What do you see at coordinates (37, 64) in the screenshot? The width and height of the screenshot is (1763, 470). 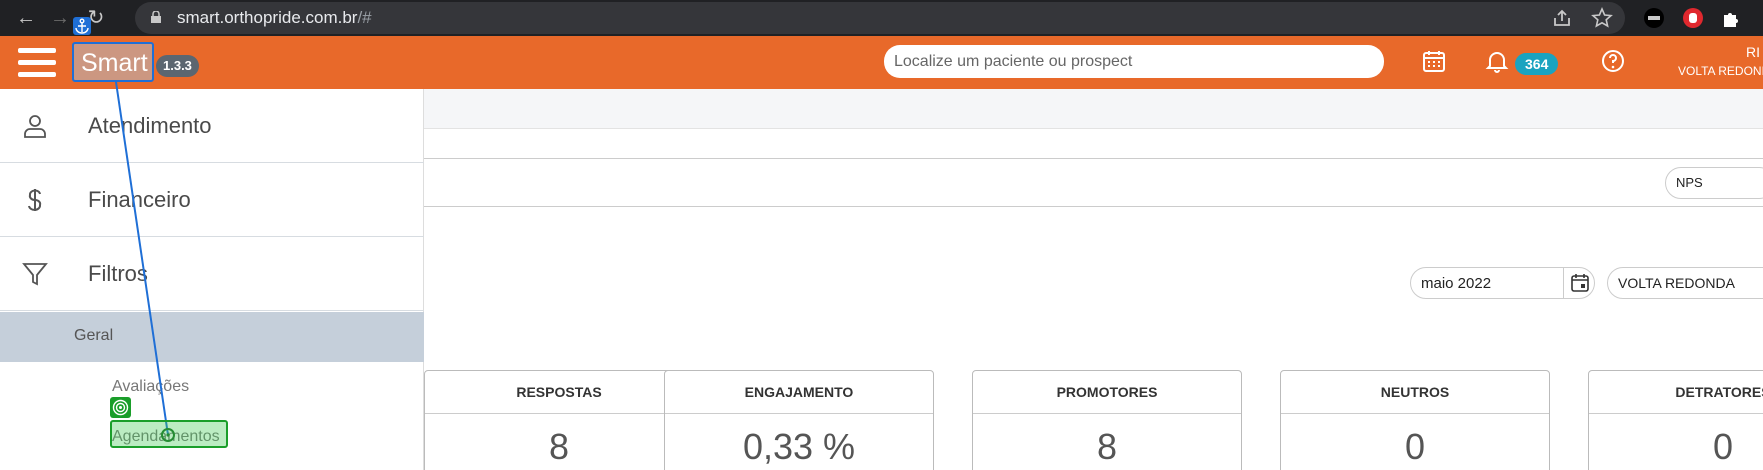 I see `menu-hamburger-icon` at bounding box center [37, 64].